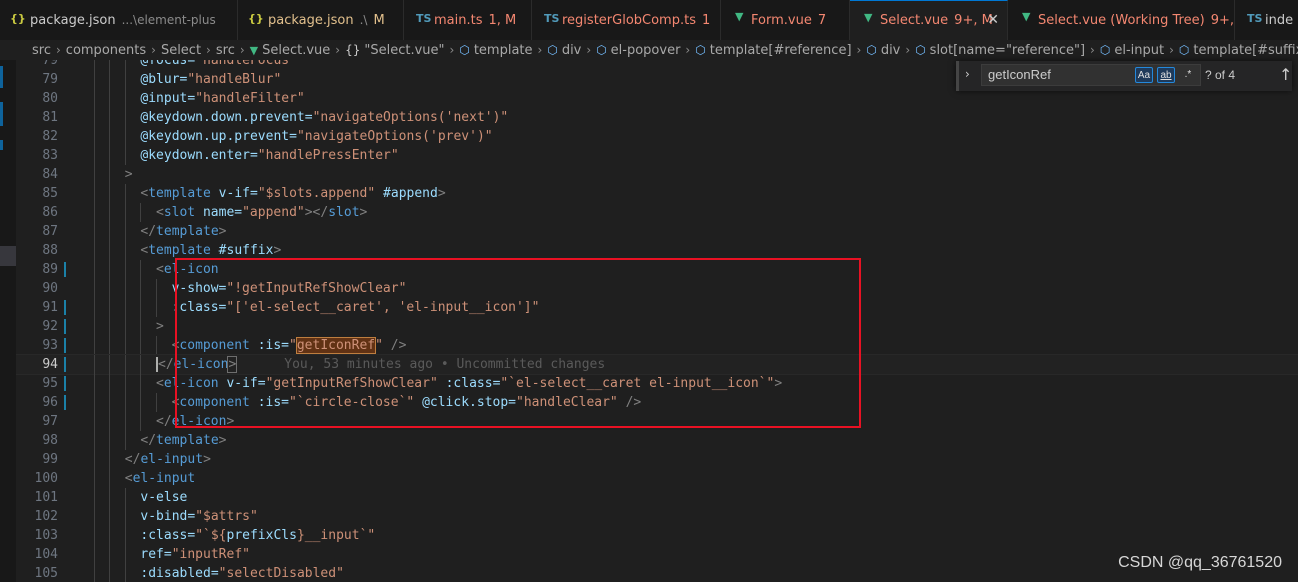 The width and height of the screenshot is (1298, 582). Describe the element at coordinates (179, 193) in the screenshot. I see `code-token: template` at that location.